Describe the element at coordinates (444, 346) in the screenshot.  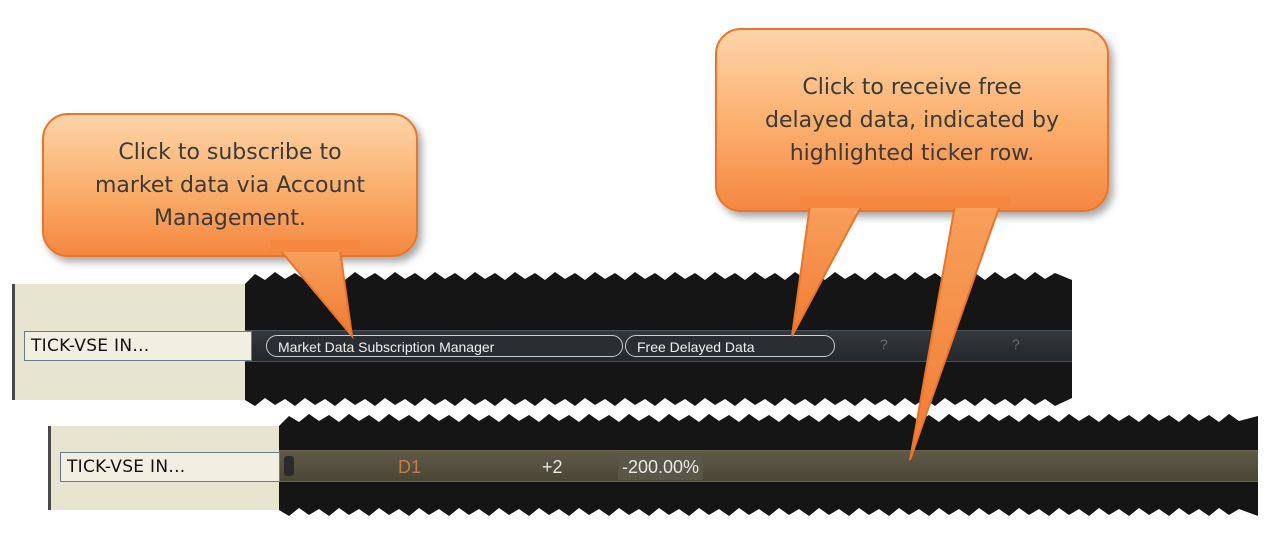
I see `market-data-subscription-manager-button: Market Data Subscription Manager` at that location.